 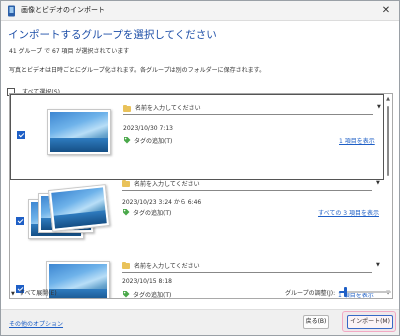 I want to click on more-options-link: その他のオプション, so click(x=36, y=323).